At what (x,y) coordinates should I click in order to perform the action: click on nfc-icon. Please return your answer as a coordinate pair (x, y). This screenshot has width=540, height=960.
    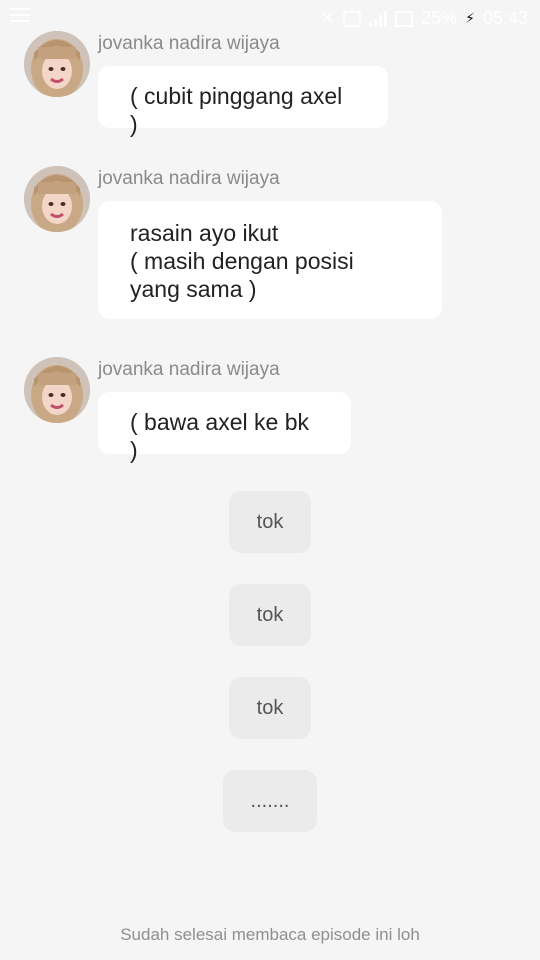
    Looking at the image, I should click on (404, 18).